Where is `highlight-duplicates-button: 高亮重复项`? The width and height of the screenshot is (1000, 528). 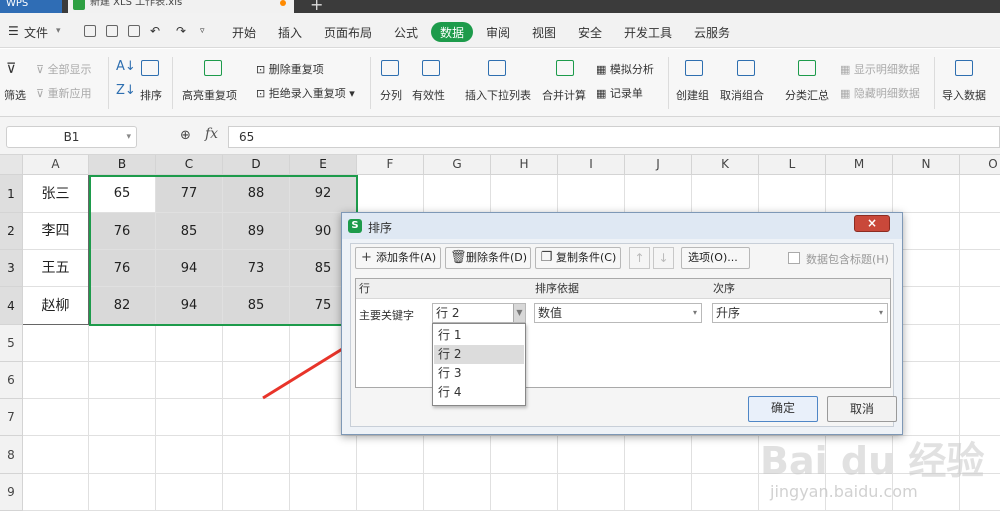 highlight-duplicates-button: 高亮重复项 is located at coordinates (209, 95).